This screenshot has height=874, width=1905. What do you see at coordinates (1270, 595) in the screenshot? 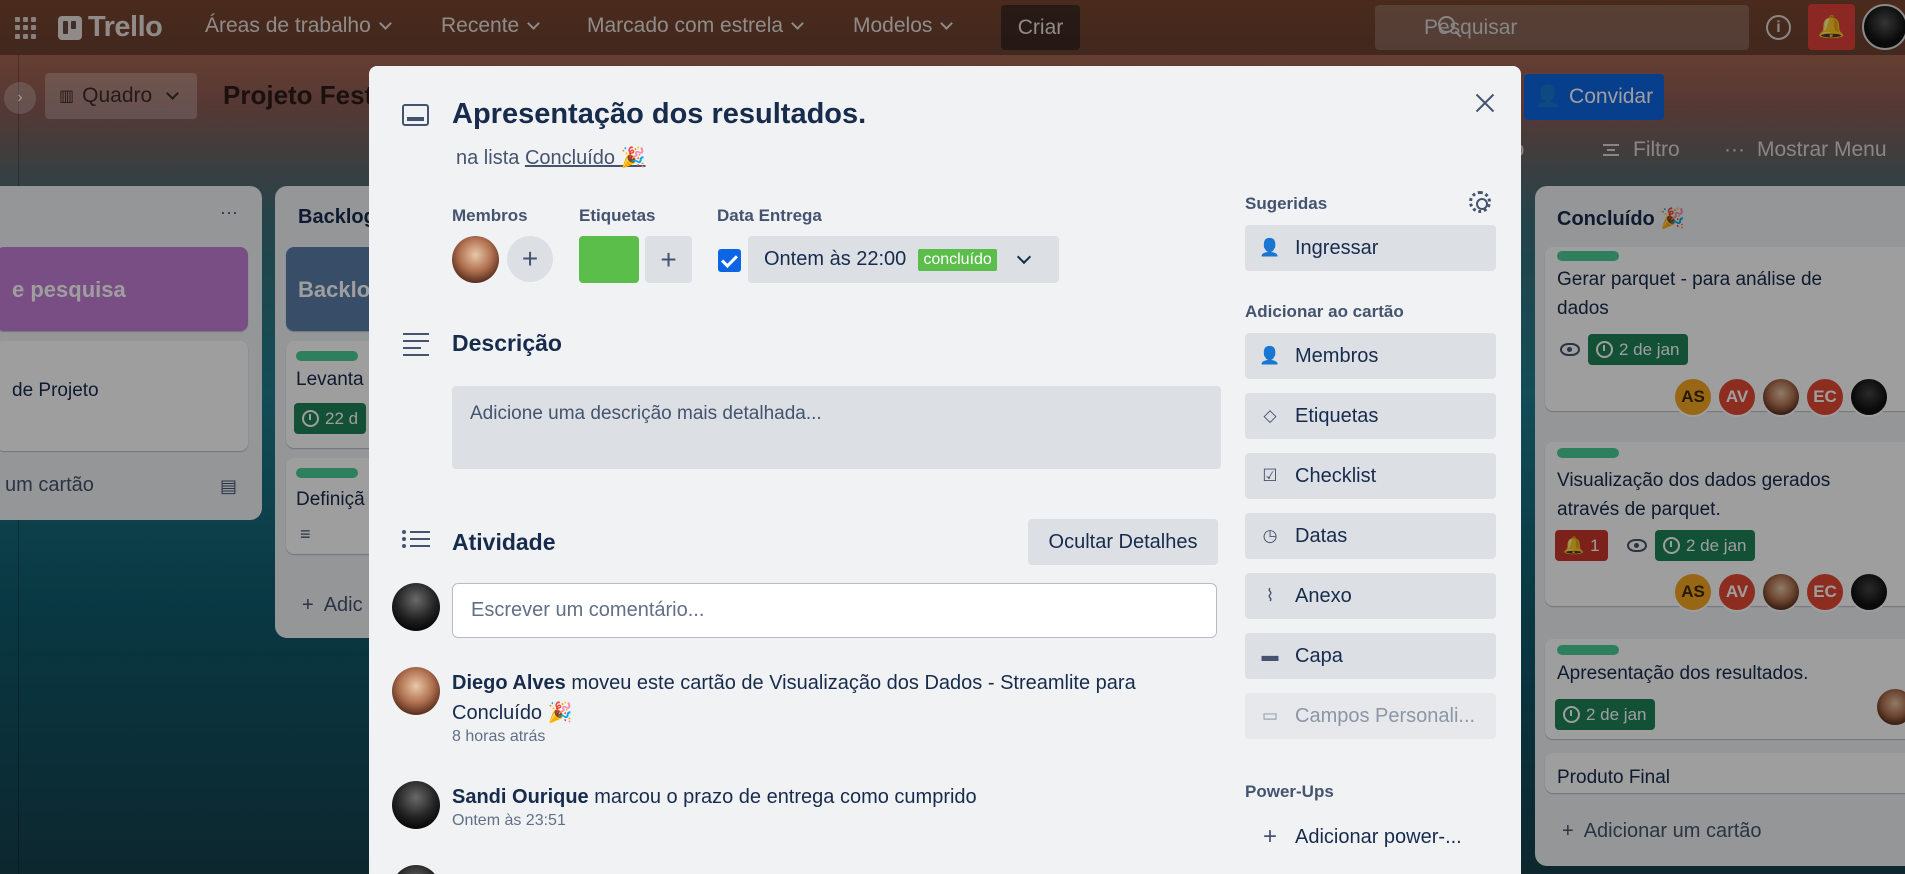
I see `paperclip-icon: ⌇` at bounding box center [1270, 595].